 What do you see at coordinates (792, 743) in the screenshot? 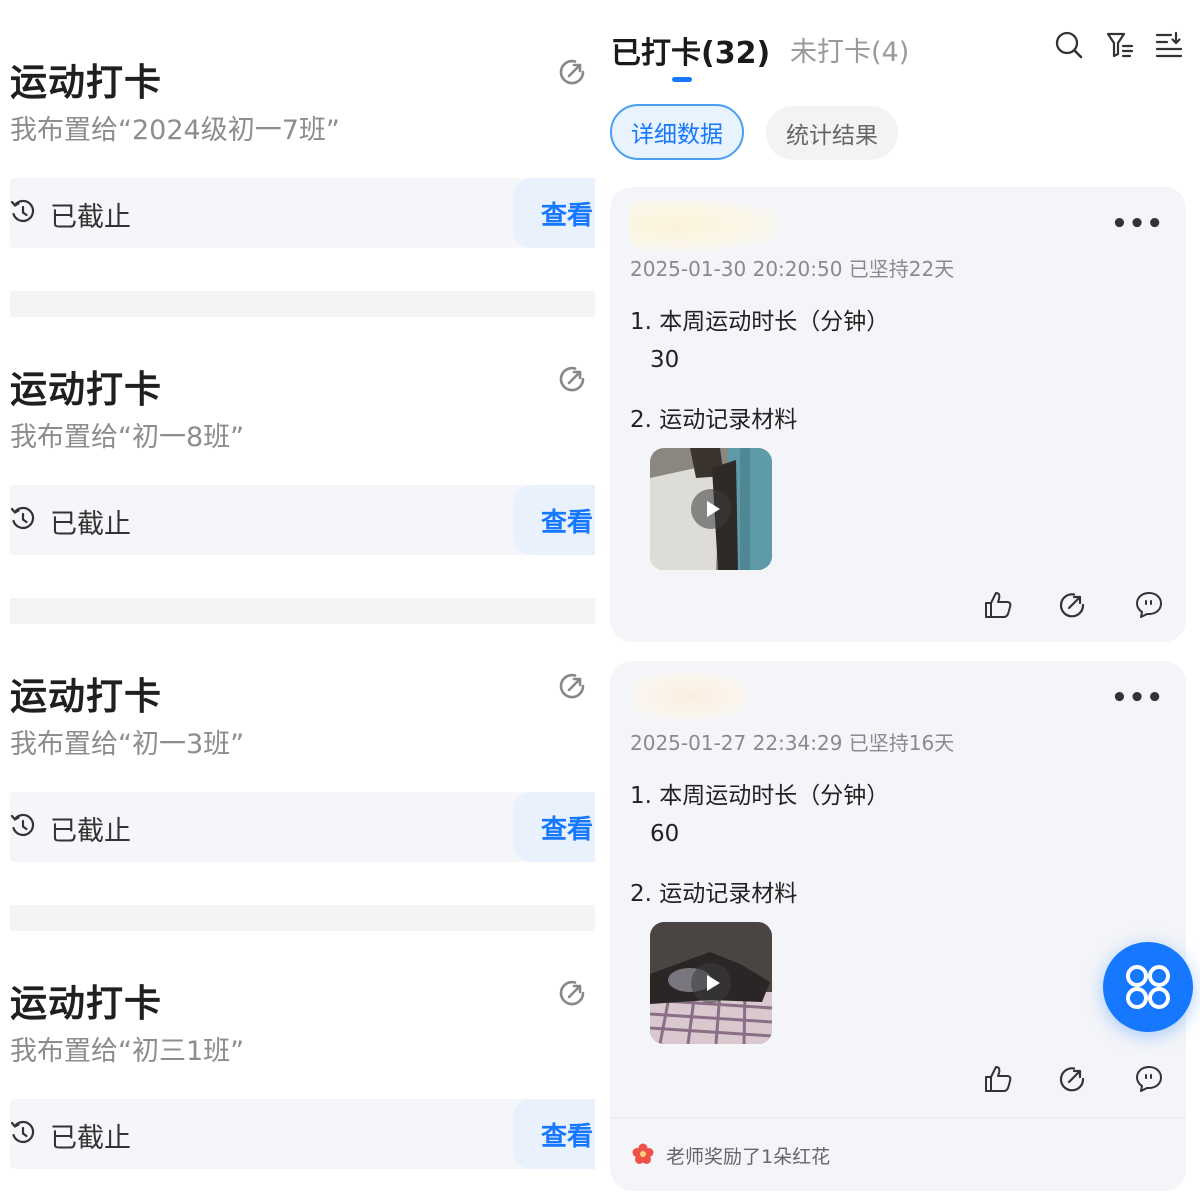
I see `record-meta: 2025-01-27 22:34:29 已坚持16天` at bounding box center [792, 743].